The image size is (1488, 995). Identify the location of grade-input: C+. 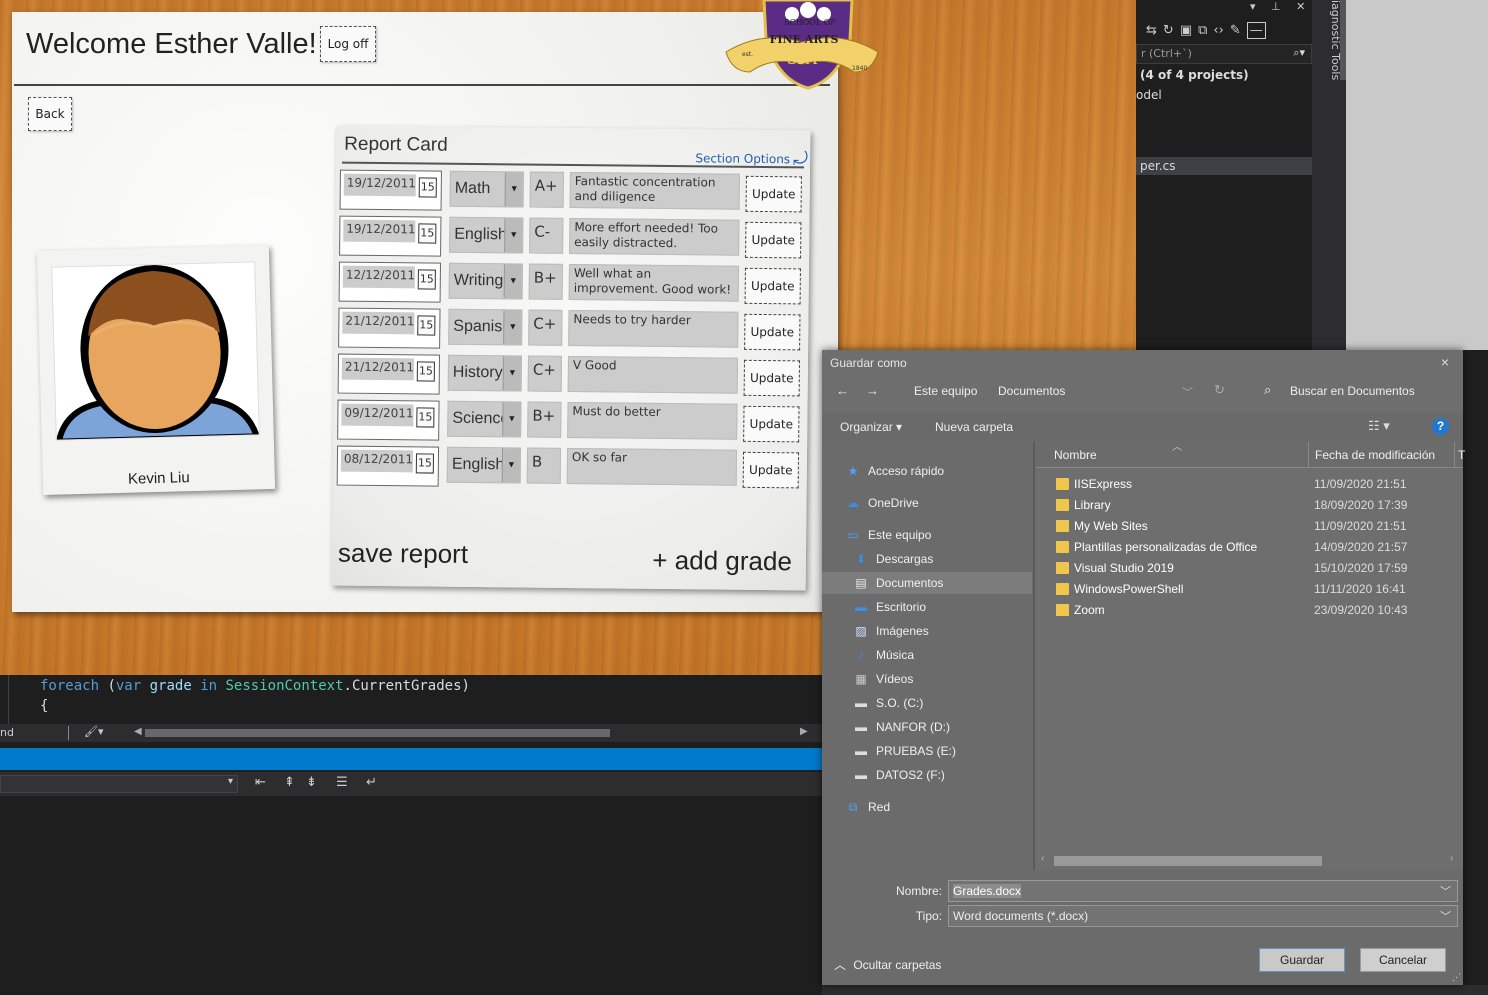
(545, 373).